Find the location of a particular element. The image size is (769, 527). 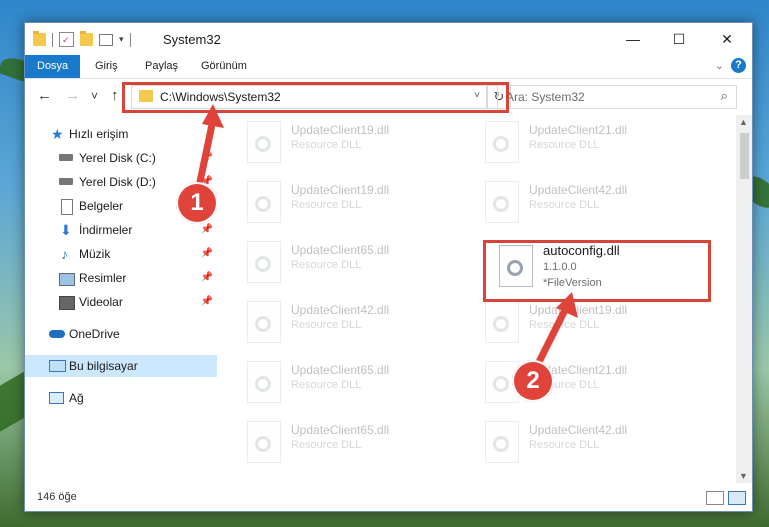

large-icons-view-icon is located at coordinates (737, 498).